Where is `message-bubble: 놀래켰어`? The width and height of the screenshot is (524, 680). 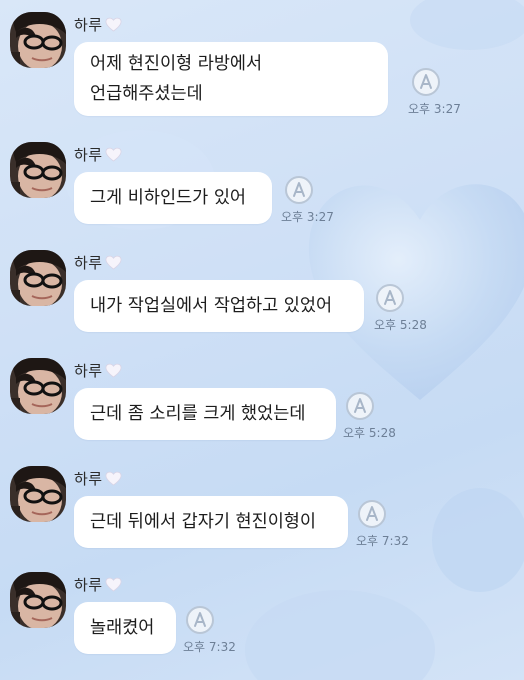
message-bubble: 놀래켰어 is located at coordinates (125, 628).